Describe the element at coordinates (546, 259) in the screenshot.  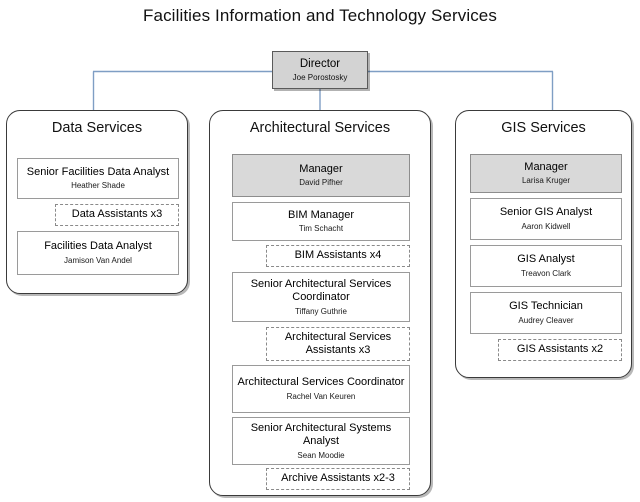
I see `role-title: GIS Analyst` at that location.